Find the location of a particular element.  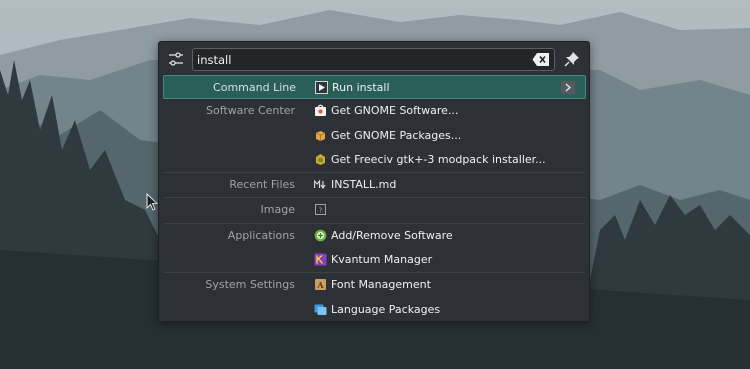

freeciv-icon is located at coordinates (320, 159).